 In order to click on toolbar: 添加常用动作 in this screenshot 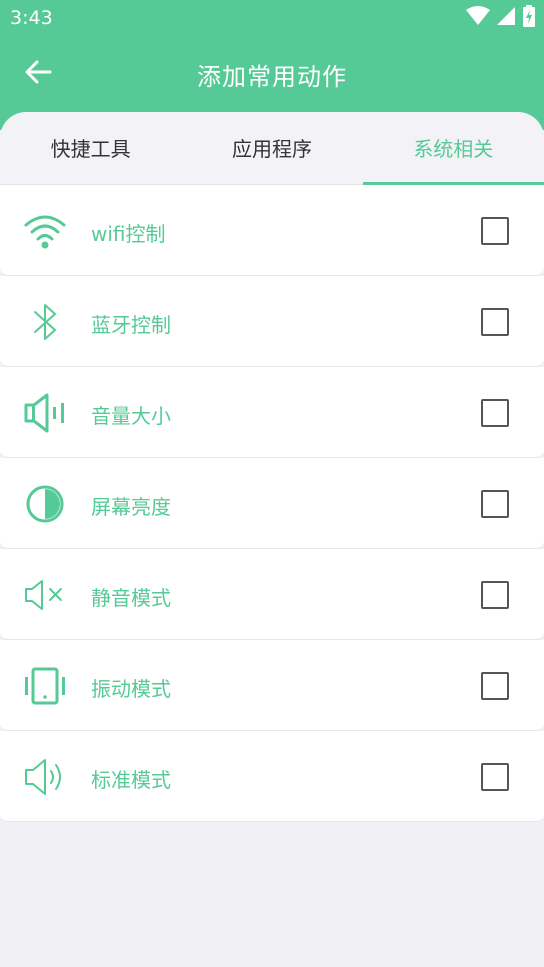, I will do `click(272, 75)`.